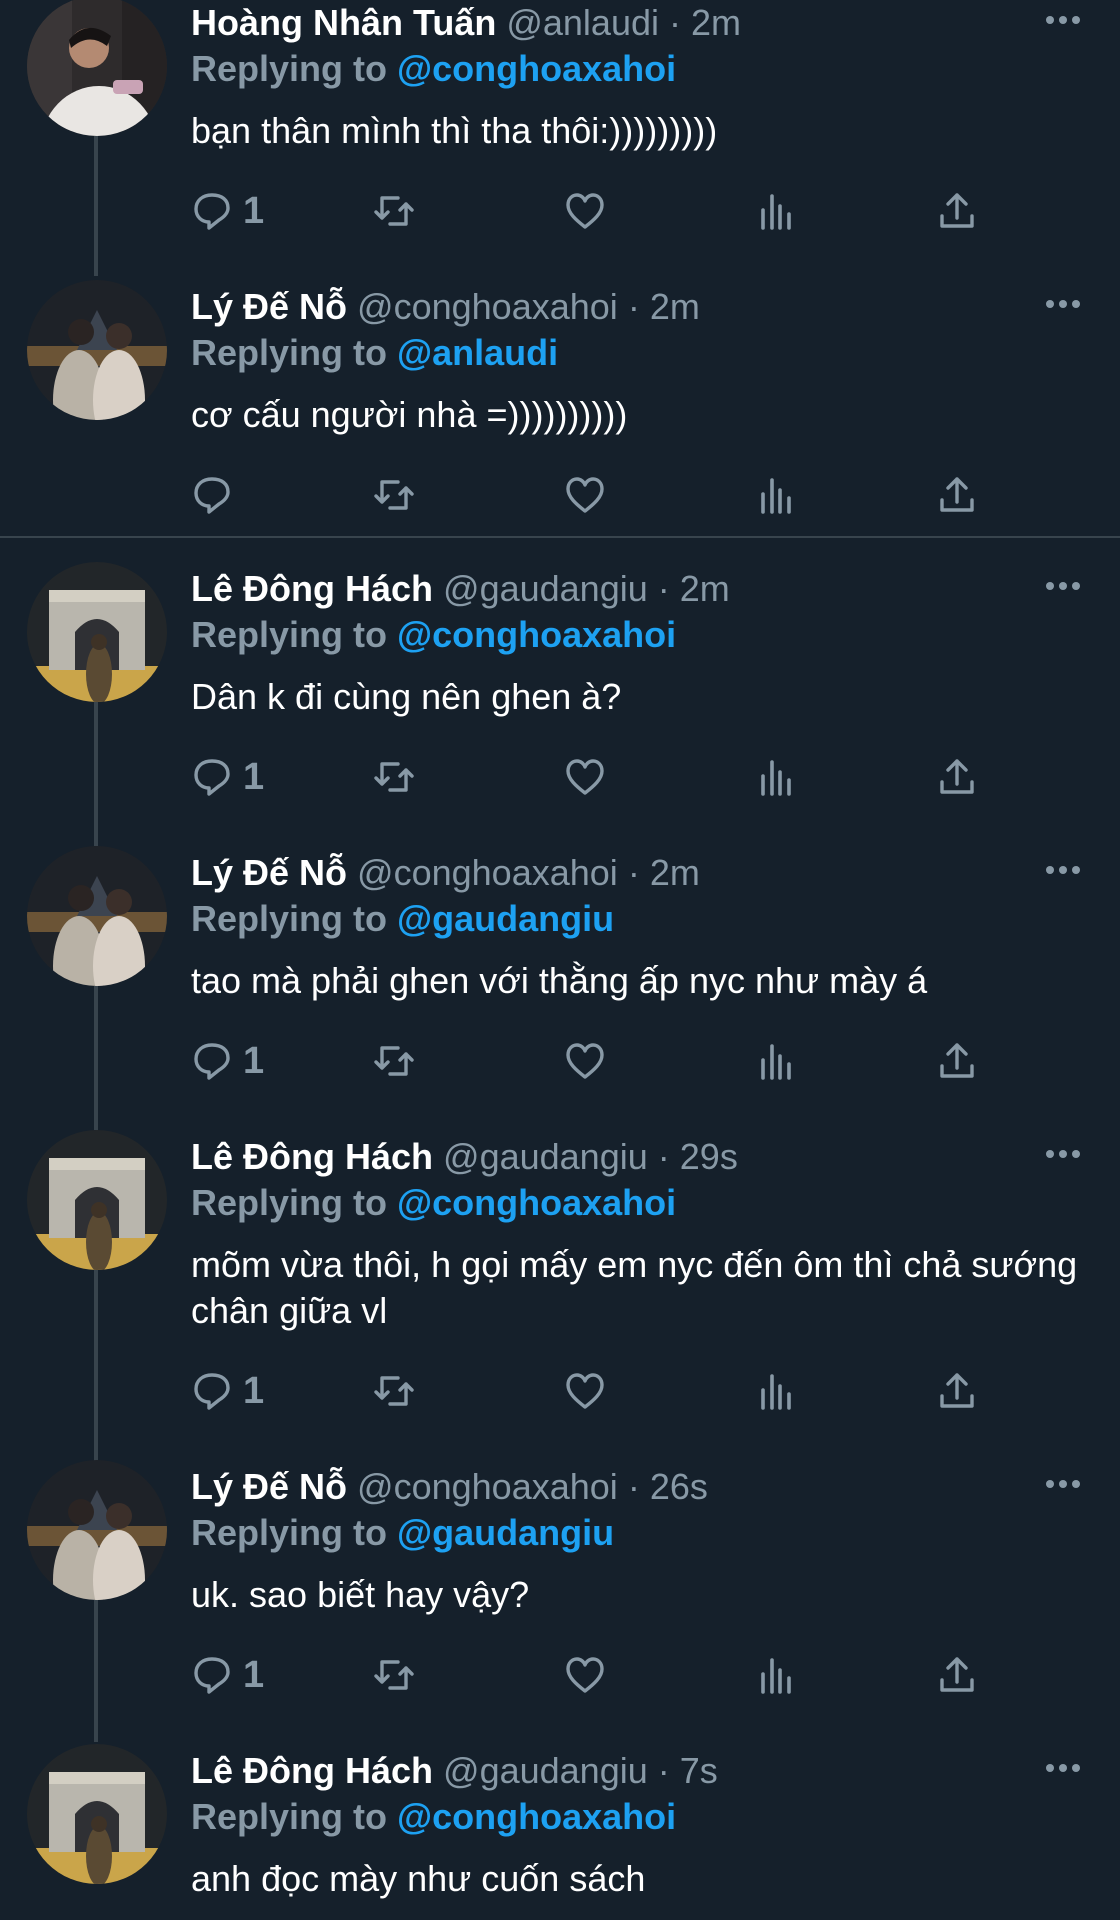  I want to click on timestamp: 26s, so click(679, 1486).